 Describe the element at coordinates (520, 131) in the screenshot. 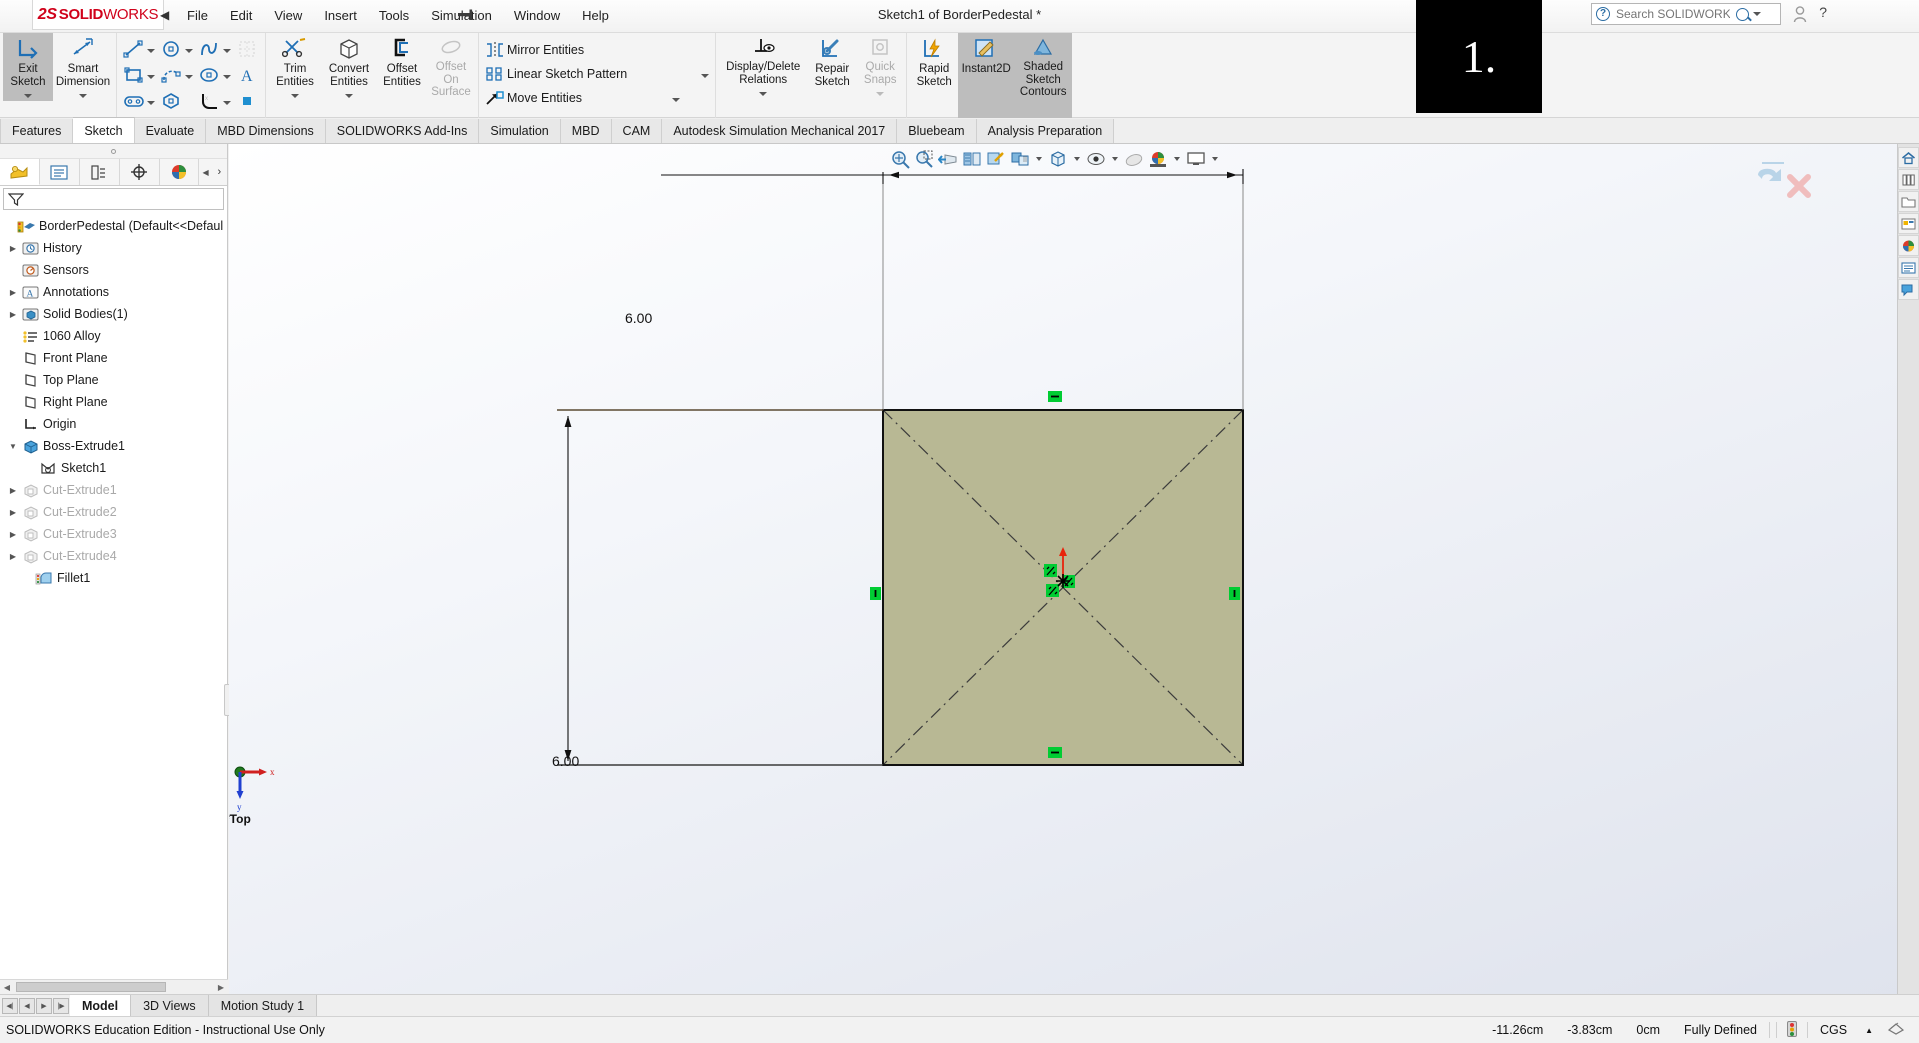

I see `tab-simulation: Simulation` at that location.